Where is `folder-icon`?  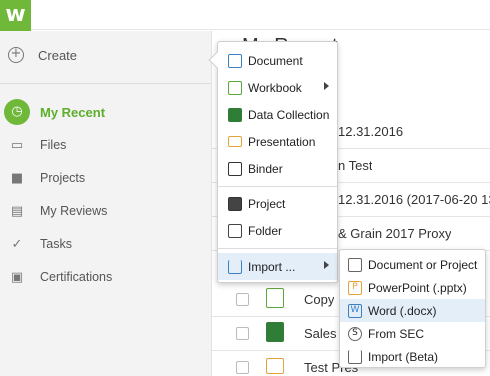
folder-icon is located at coordinates (235, 230).